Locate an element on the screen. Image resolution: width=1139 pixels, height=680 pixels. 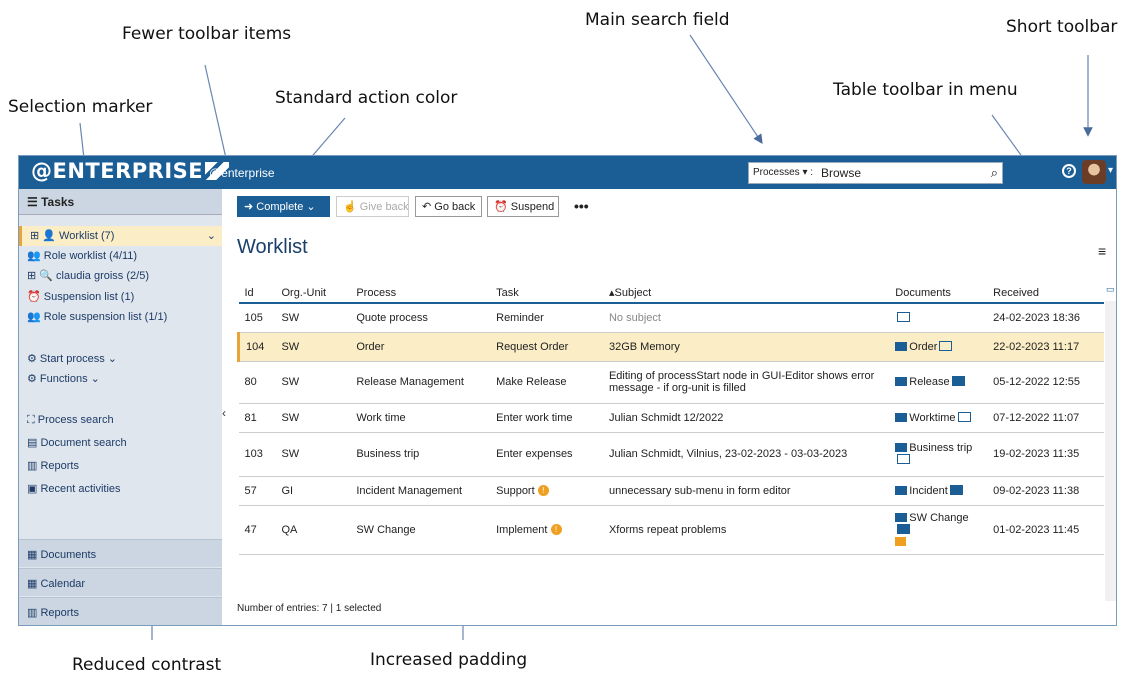
chart-icon: ▥ is located at coordinates (34, 466).